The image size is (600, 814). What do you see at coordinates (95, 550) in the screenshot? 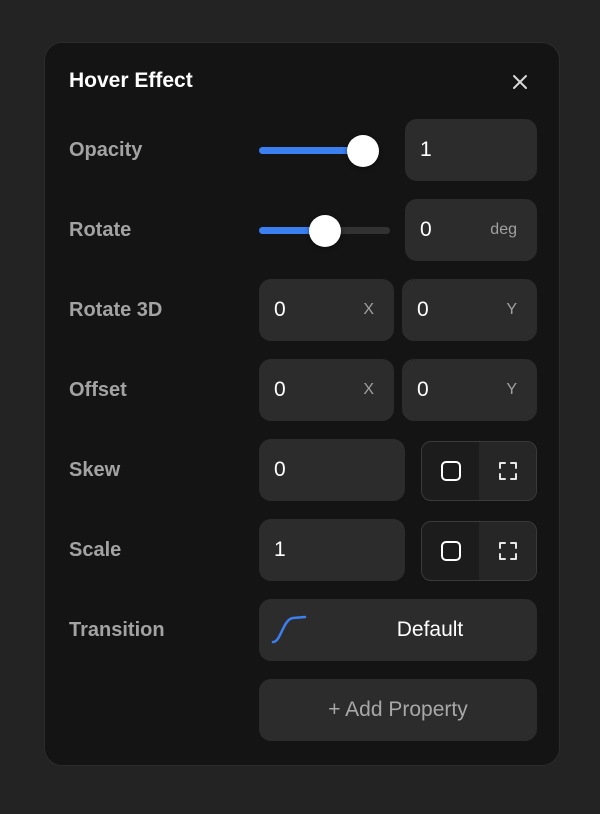
I see `scale-label: Scale` at bounding box center [95, 550].